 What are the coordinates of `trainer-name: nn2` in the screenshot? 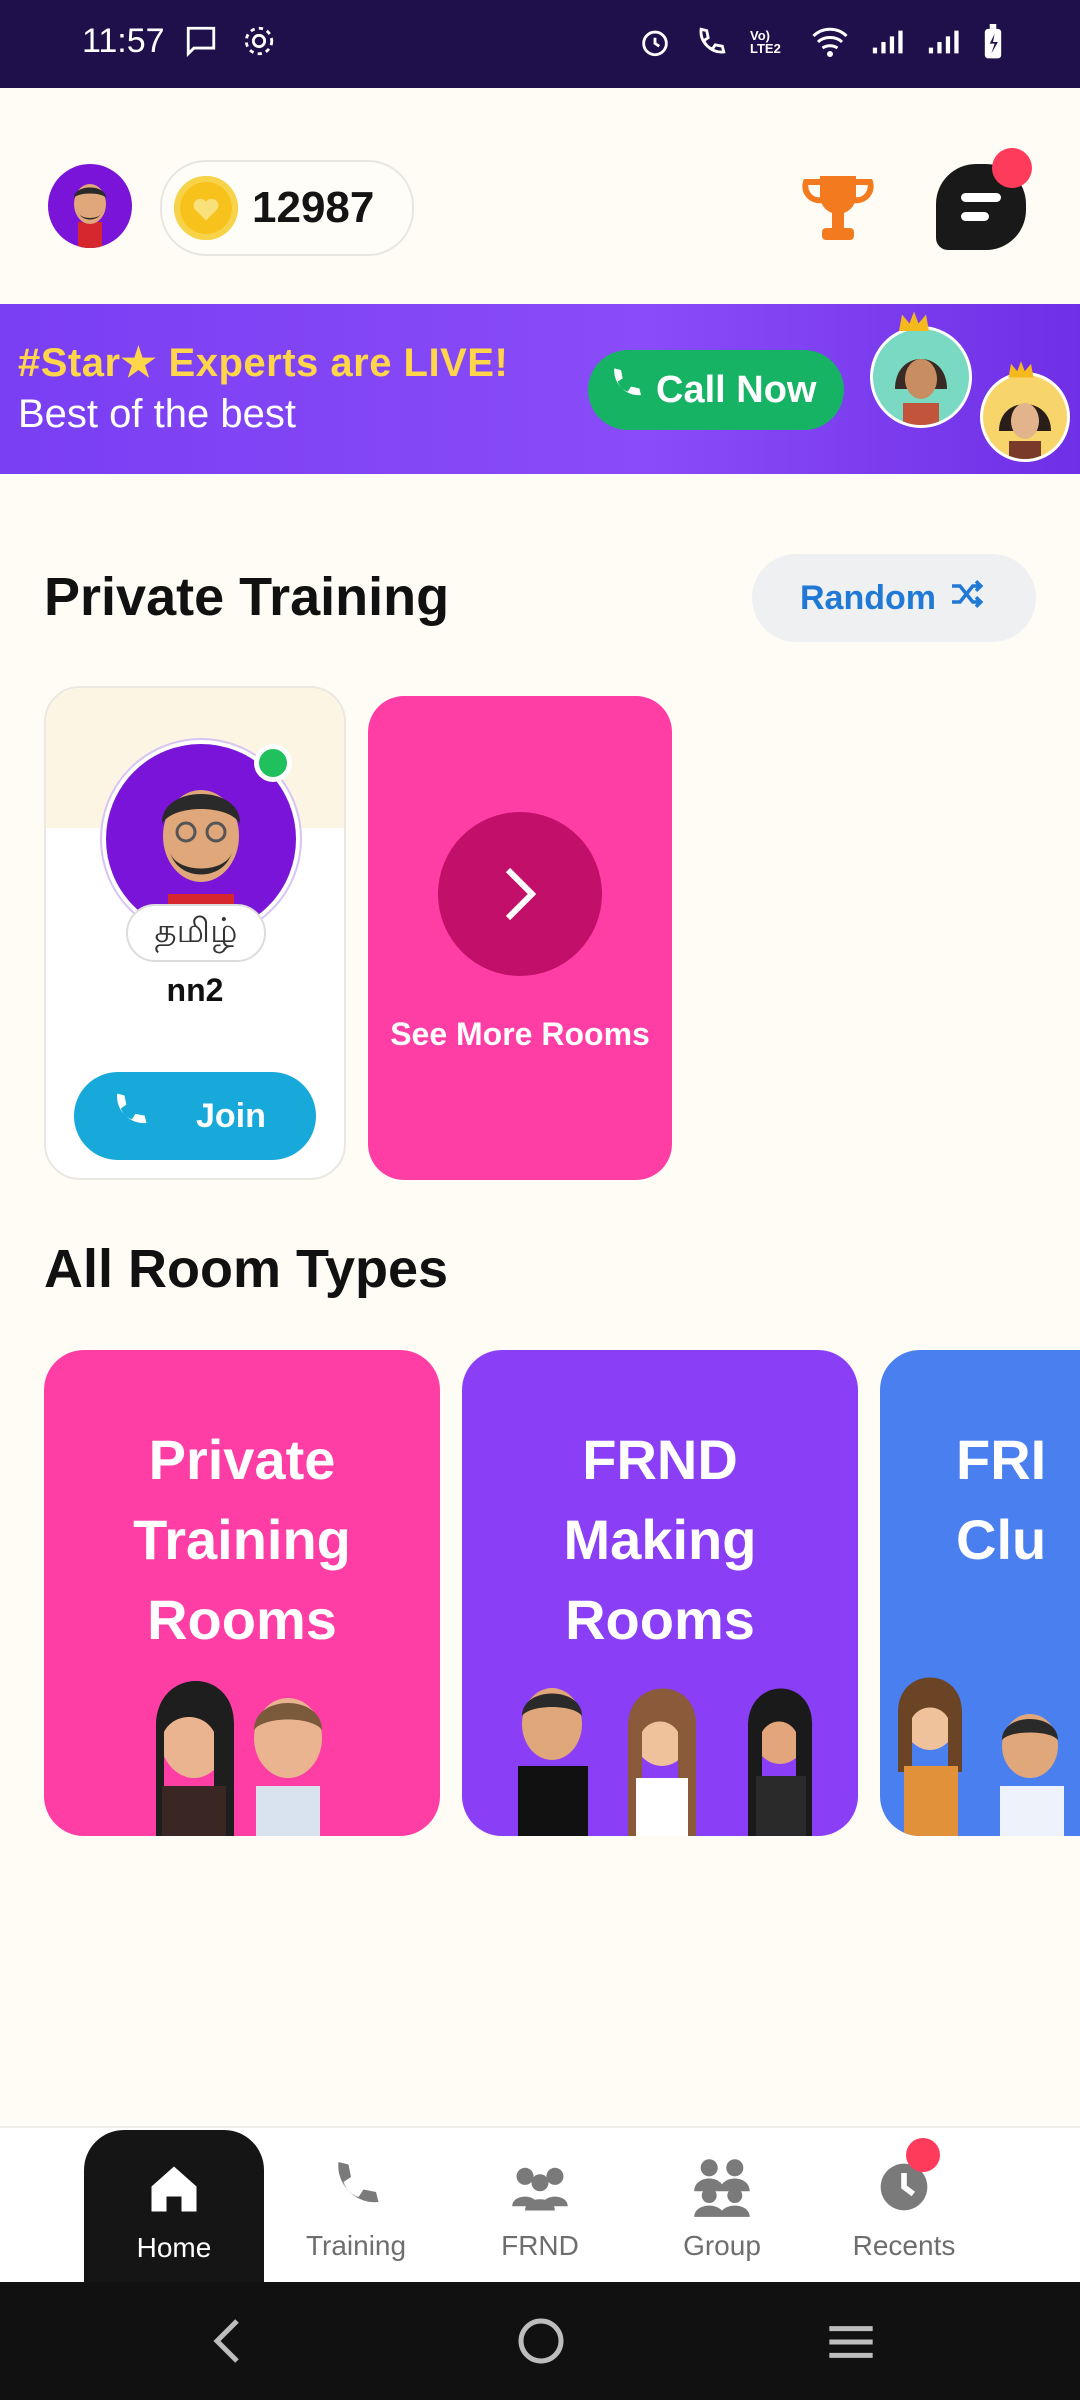 It's located at (195, 990).